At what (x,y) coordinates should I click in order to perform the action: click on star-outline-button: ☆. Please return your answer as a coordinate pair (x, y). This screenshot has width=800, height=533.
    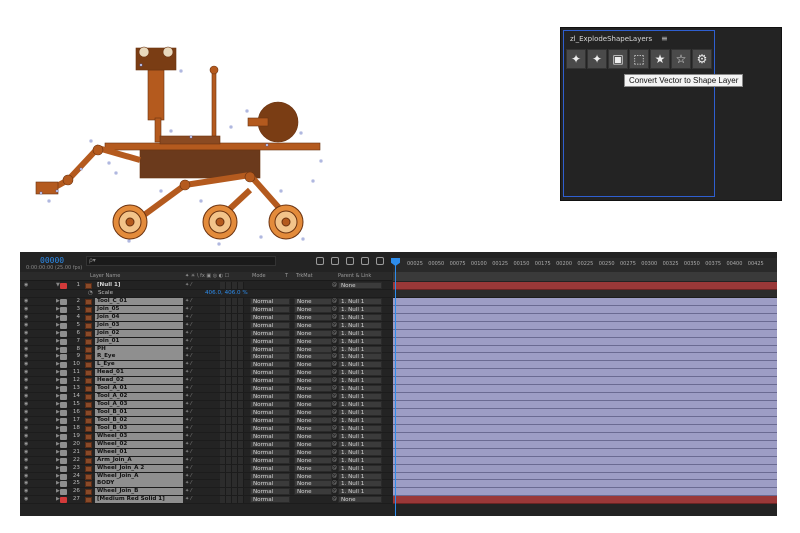
    Looking at the image, I should click on (681, 59).